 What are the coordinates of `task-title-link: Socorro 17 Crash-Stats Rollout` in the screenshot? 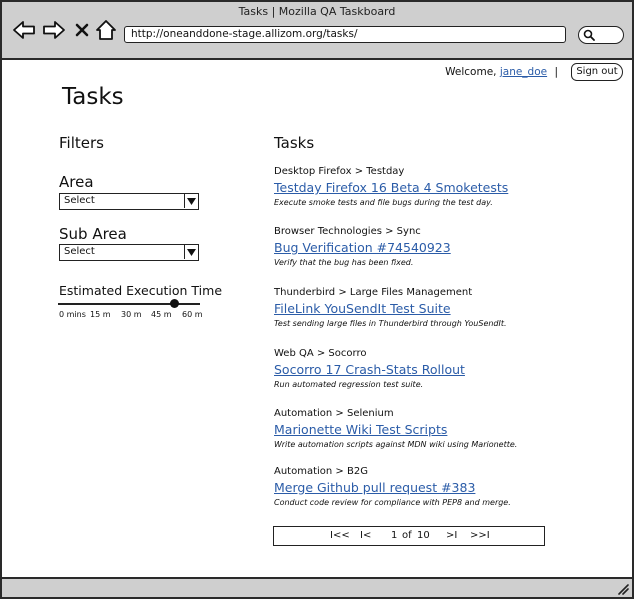 It's located at (419, 369).